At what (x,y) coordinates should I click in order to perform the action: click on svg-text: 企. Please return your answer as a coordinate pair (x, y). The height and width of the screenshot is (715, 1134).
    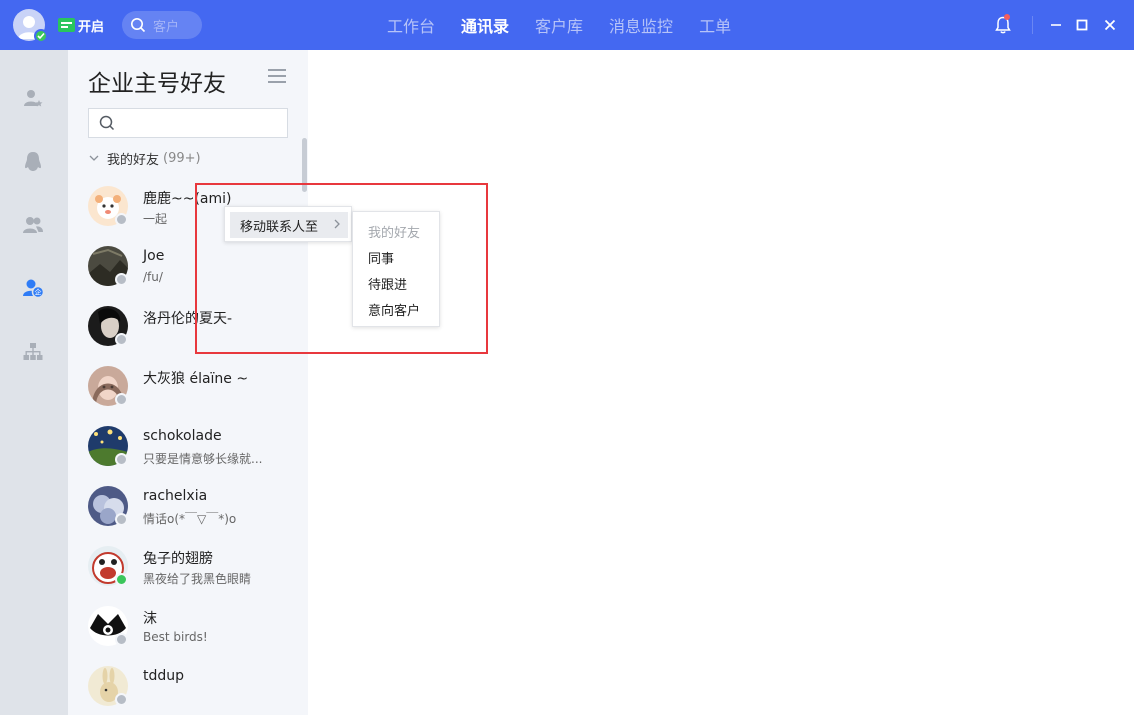
    Looking at the image, I should click on (38, 292).